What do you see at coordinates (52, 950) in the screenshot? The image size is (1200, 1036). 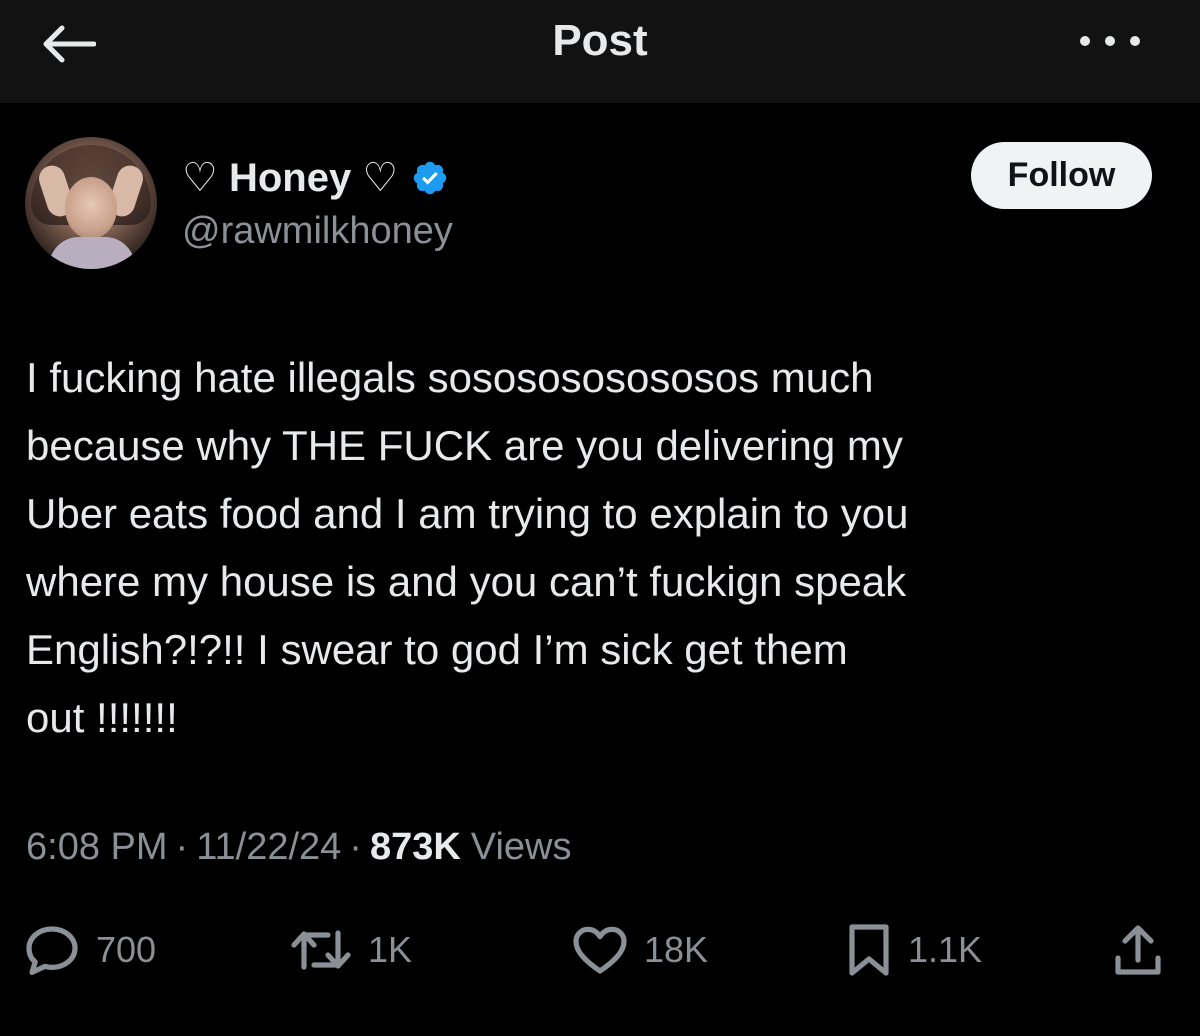 I see `reply-icon` at bounding box center [52, 950].